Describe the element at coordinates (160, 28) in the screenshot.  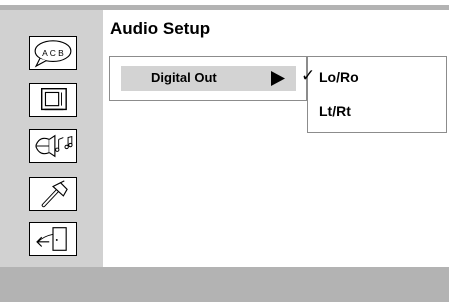
I see `page-title: Audio Setup` at that location.